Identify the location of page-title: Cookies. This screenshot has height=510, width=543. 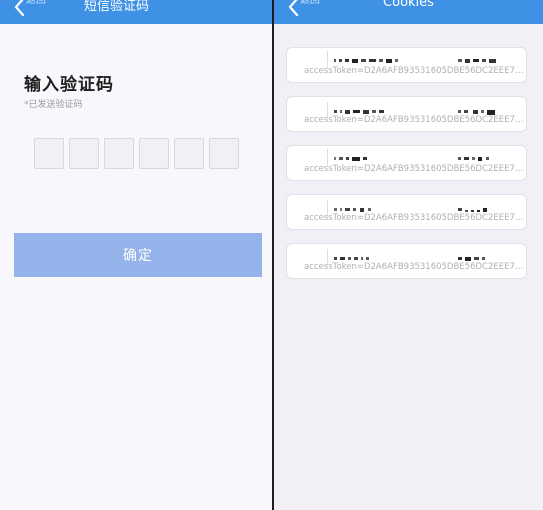
(408, 5).